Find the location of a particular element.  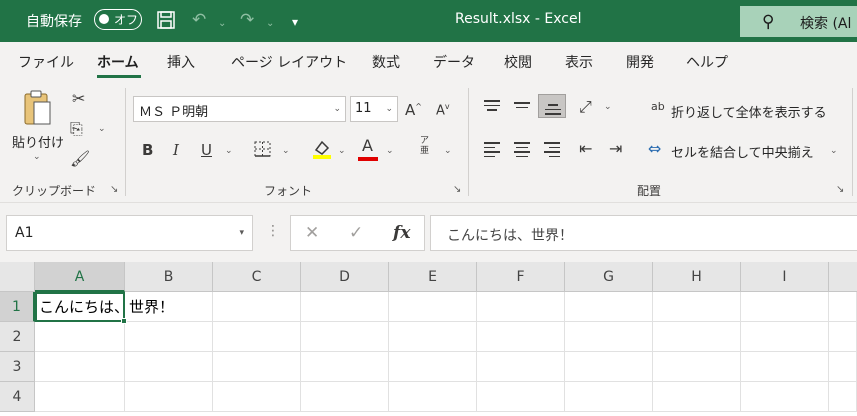

tab-data: データ is located at coordinates (454, 62).